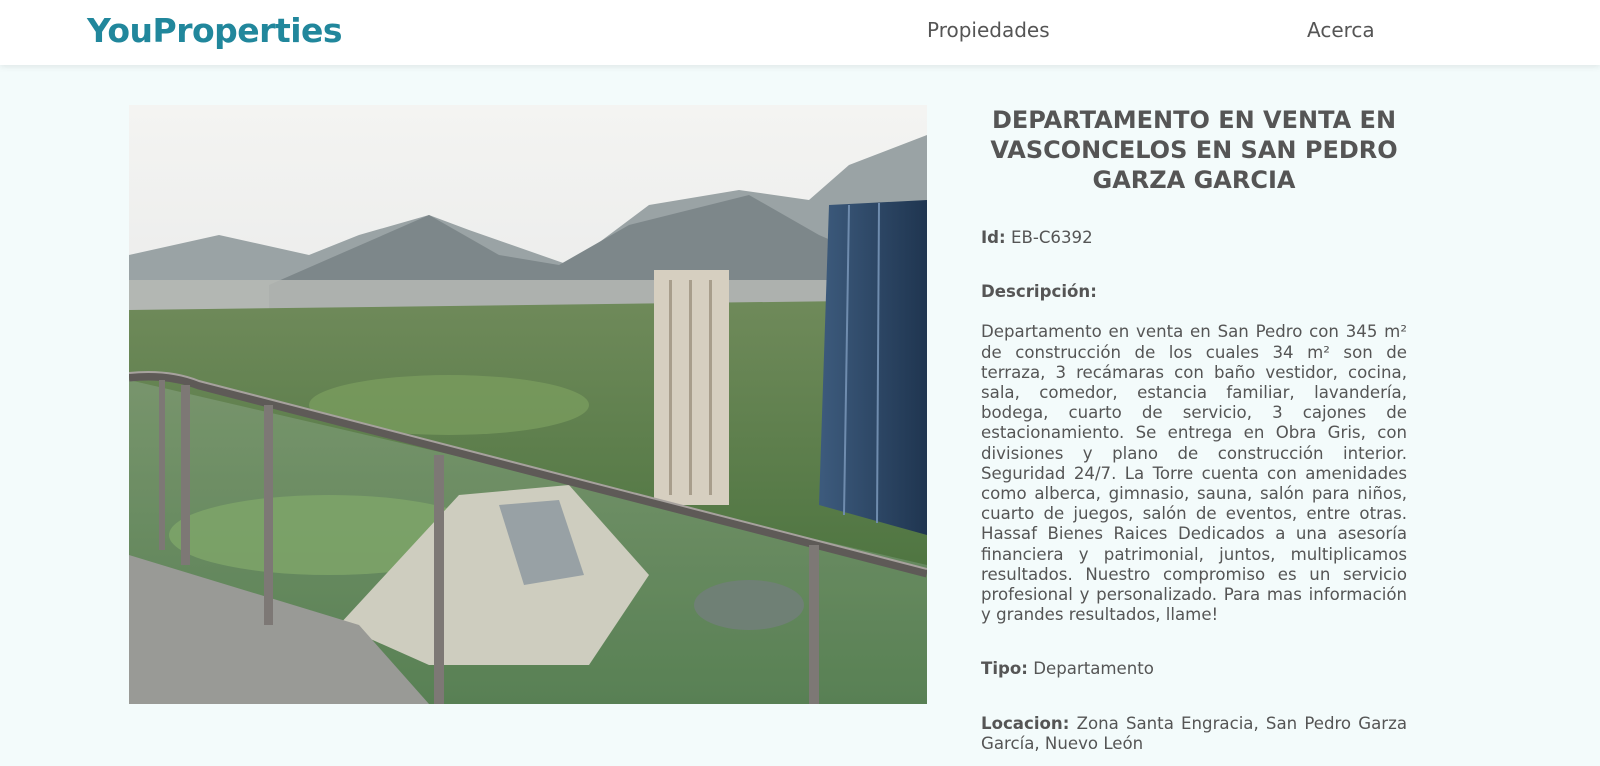 The image size is (1600, 766). What do you see at coordinates (1025, 723) in the screenshot?
I see `location-label: Locacion:` at bounding box center [1025, 723].